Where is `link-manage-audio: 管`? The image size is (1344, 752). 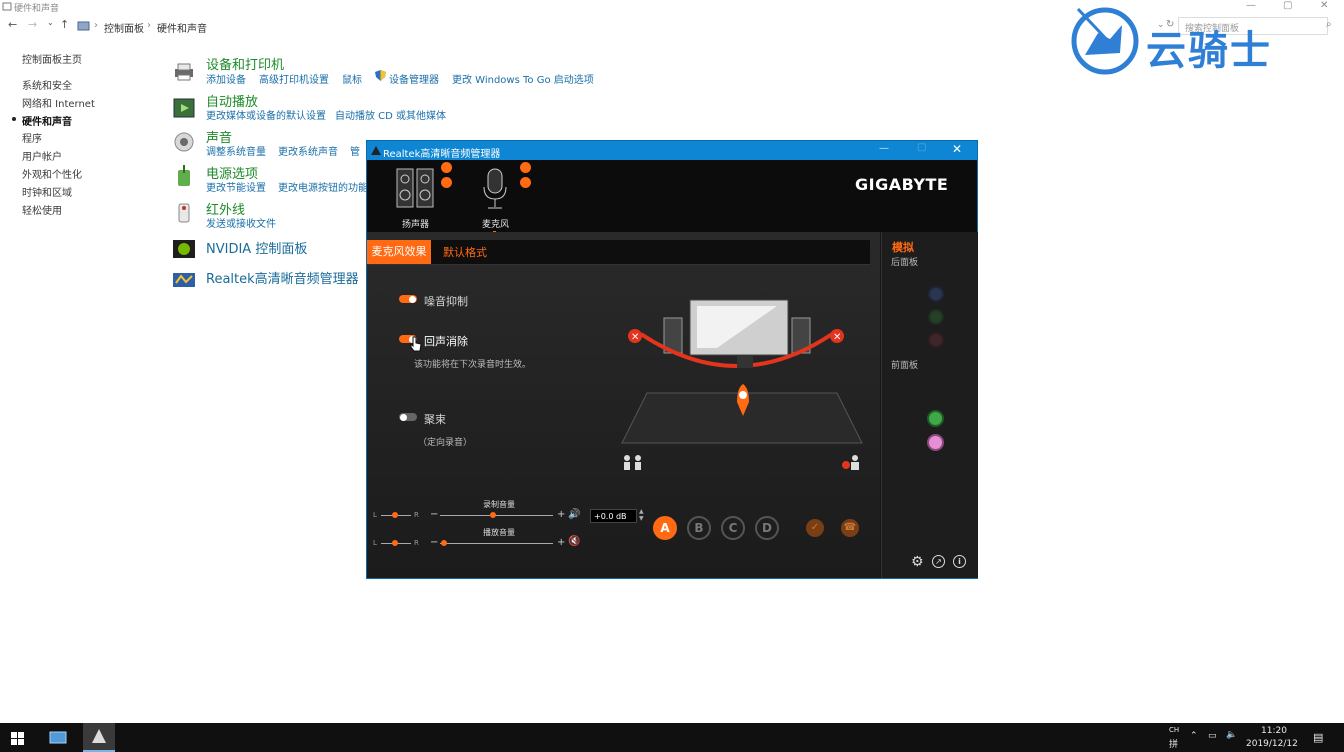 link-manage-audio: 管 is located at coordinates (355, 150).